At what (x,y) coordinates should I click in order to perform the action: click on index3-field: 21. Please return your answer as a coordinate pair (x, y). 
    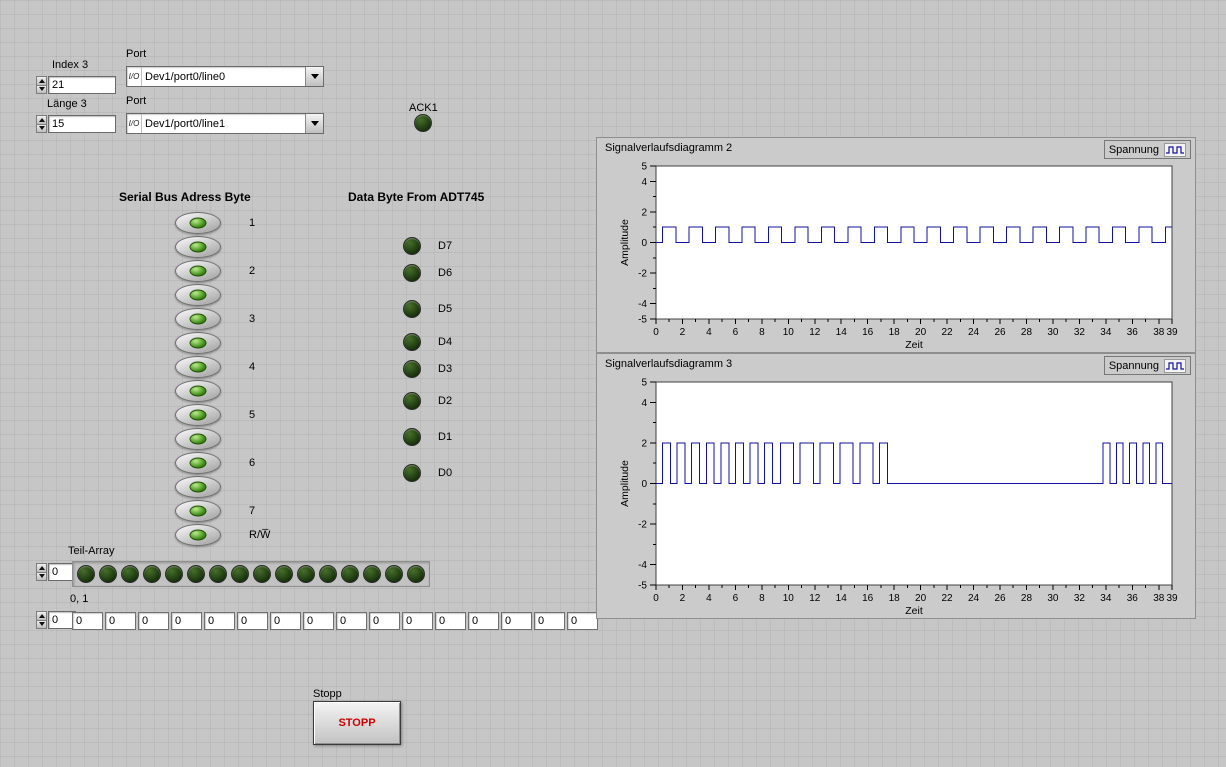
    Looking at the image, I should click on (82, 85).